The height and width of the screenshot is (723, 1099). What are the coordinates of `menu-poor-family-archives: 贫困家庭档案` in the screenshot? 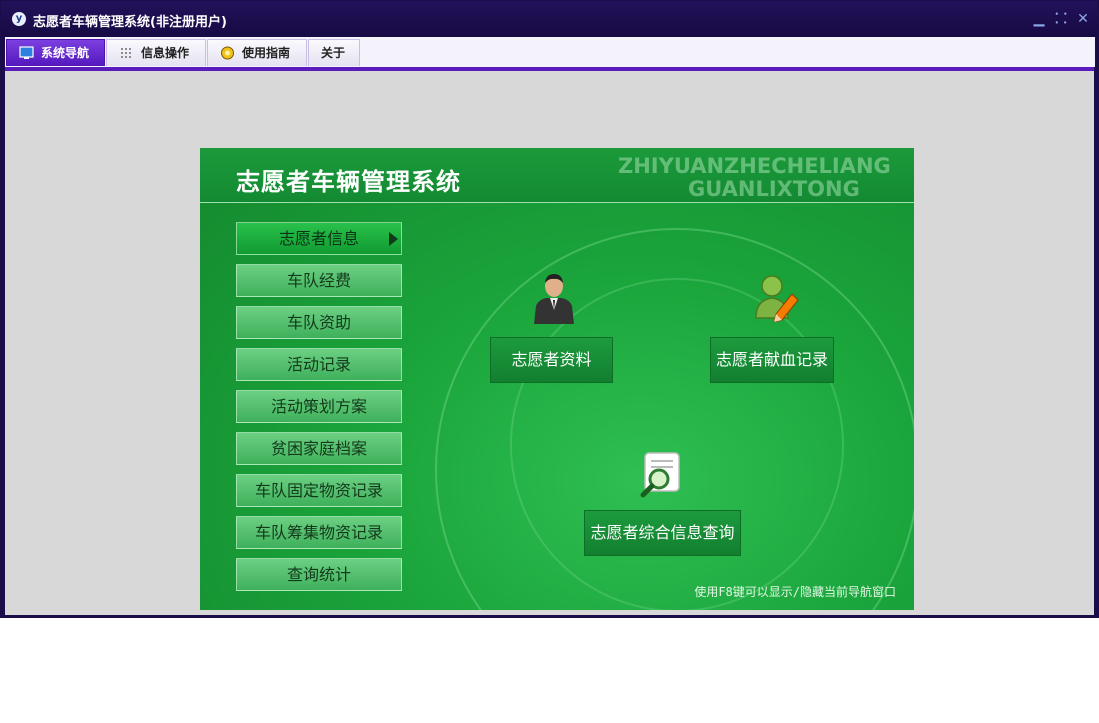 It's located at (319, 448).